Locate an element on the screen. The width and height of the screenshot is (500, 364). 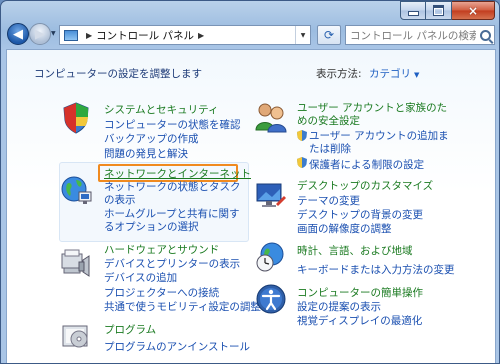
back-arrow-icon: ◀ is located at coordinates (18, 34).